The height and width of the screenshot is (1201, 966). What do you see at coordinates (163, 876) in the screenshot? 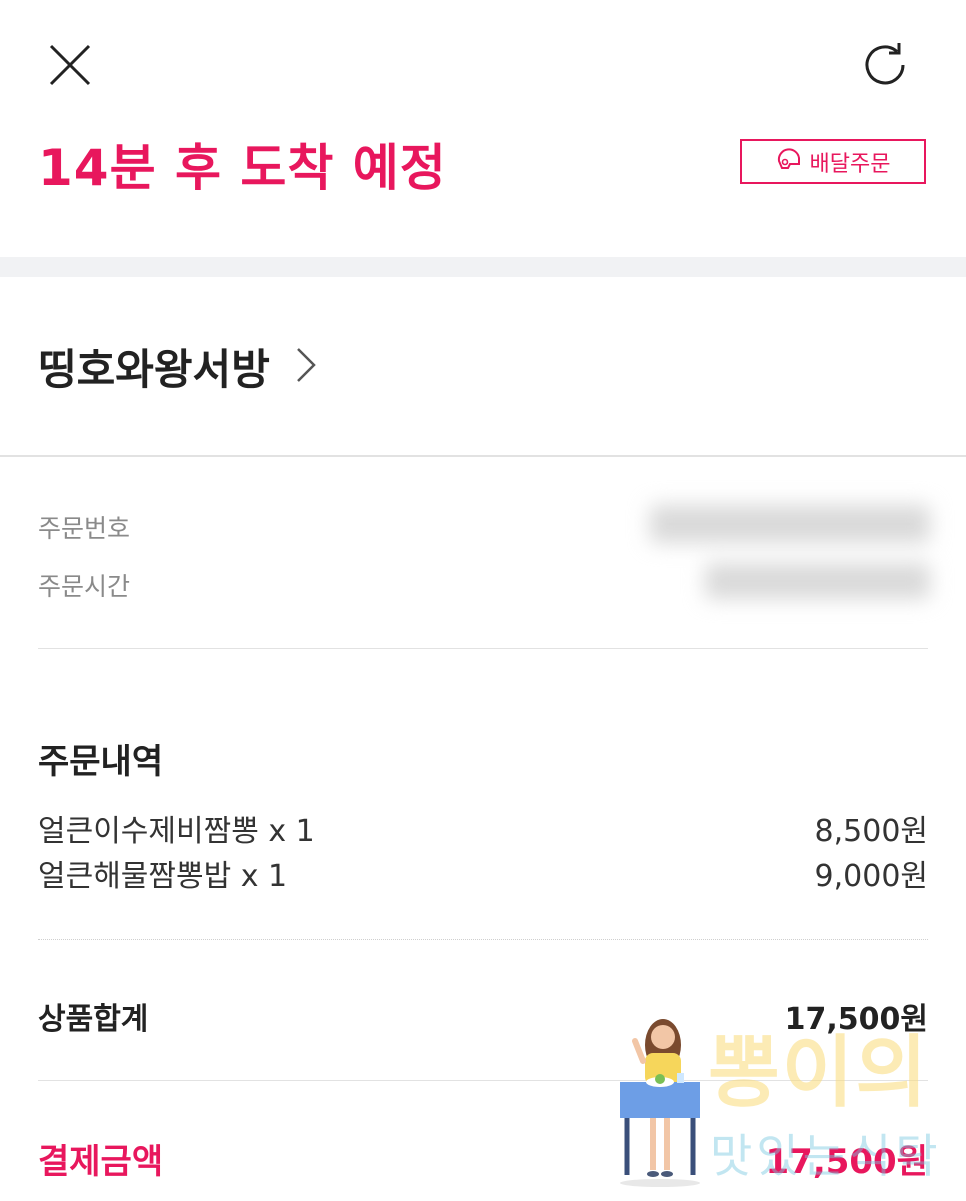
I see `item-name: 얼큰해물짬뽕밥 x 1` at bounding box center [163, 876].